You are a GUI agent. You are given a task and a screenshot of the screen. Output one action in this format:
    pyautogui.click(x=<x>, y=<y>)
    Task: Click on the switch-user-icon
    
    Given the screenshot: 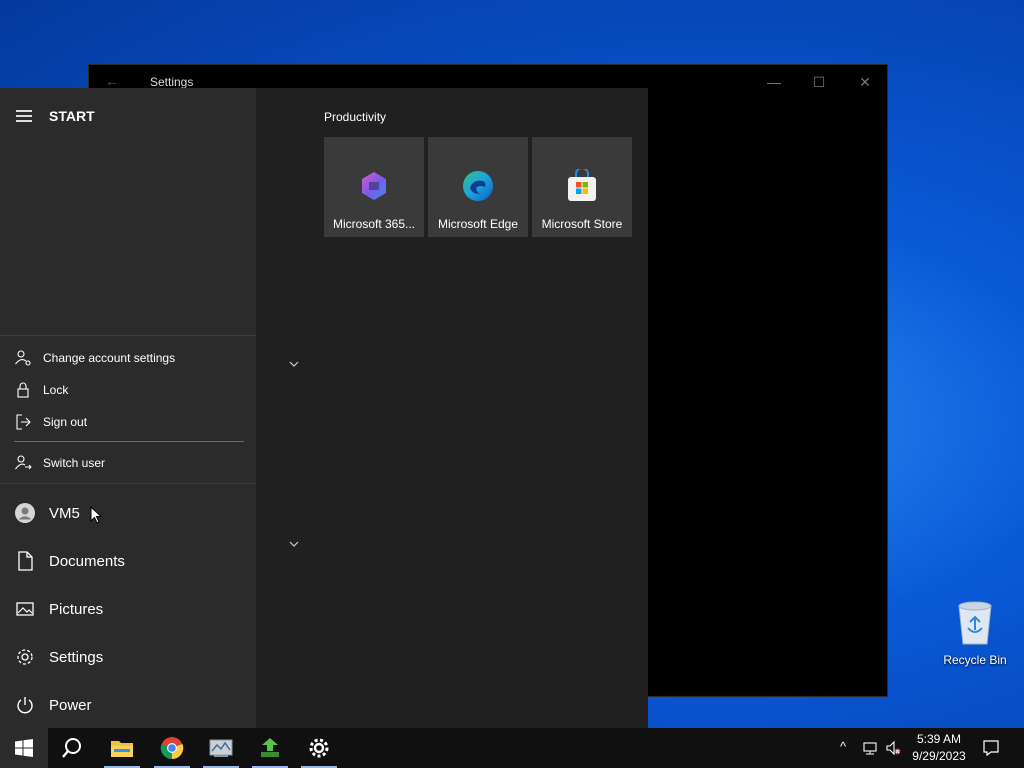 What is the action you would take?
    pyautogui.click(x=23, y=462)
    